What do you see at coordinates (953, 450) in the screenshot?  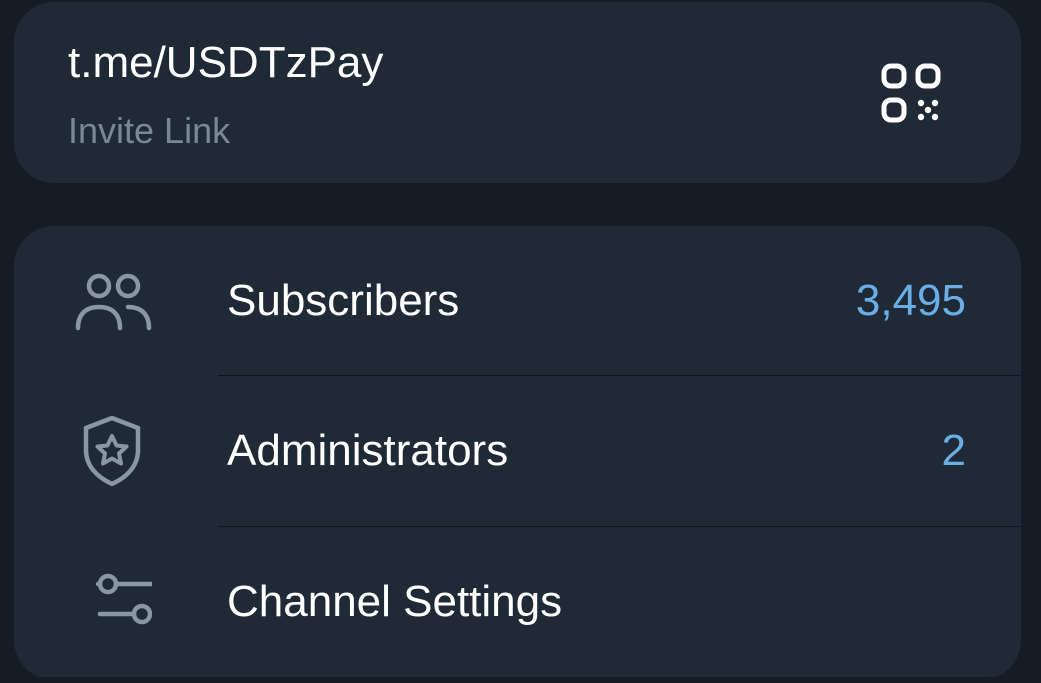 I see `administrators-count: 2` at bounding box center [953, 450].